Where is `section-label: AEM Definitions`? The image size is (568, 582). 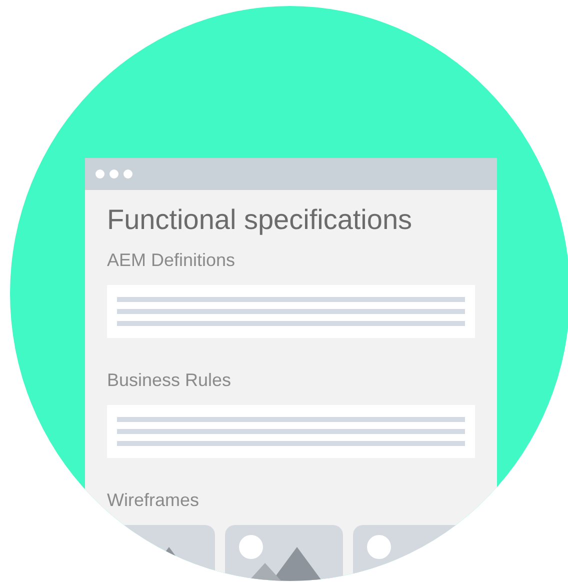
section-label: AEM Definitions is located at coordinates (171, 260).